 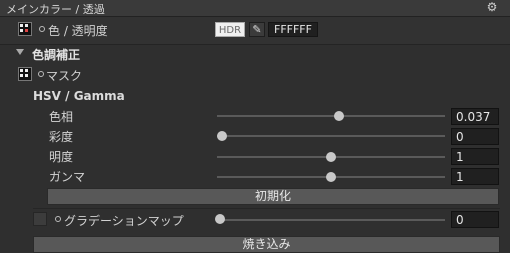 I want to click on eyedropper-icon: ✎, so click(x=257, y=29).